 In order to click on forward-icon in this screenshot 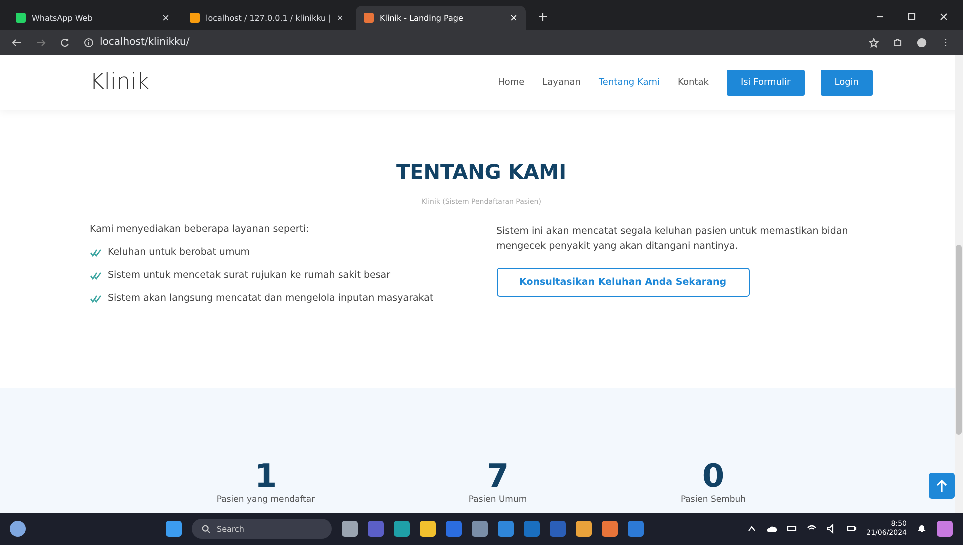, I will do `click(41, 43)`.